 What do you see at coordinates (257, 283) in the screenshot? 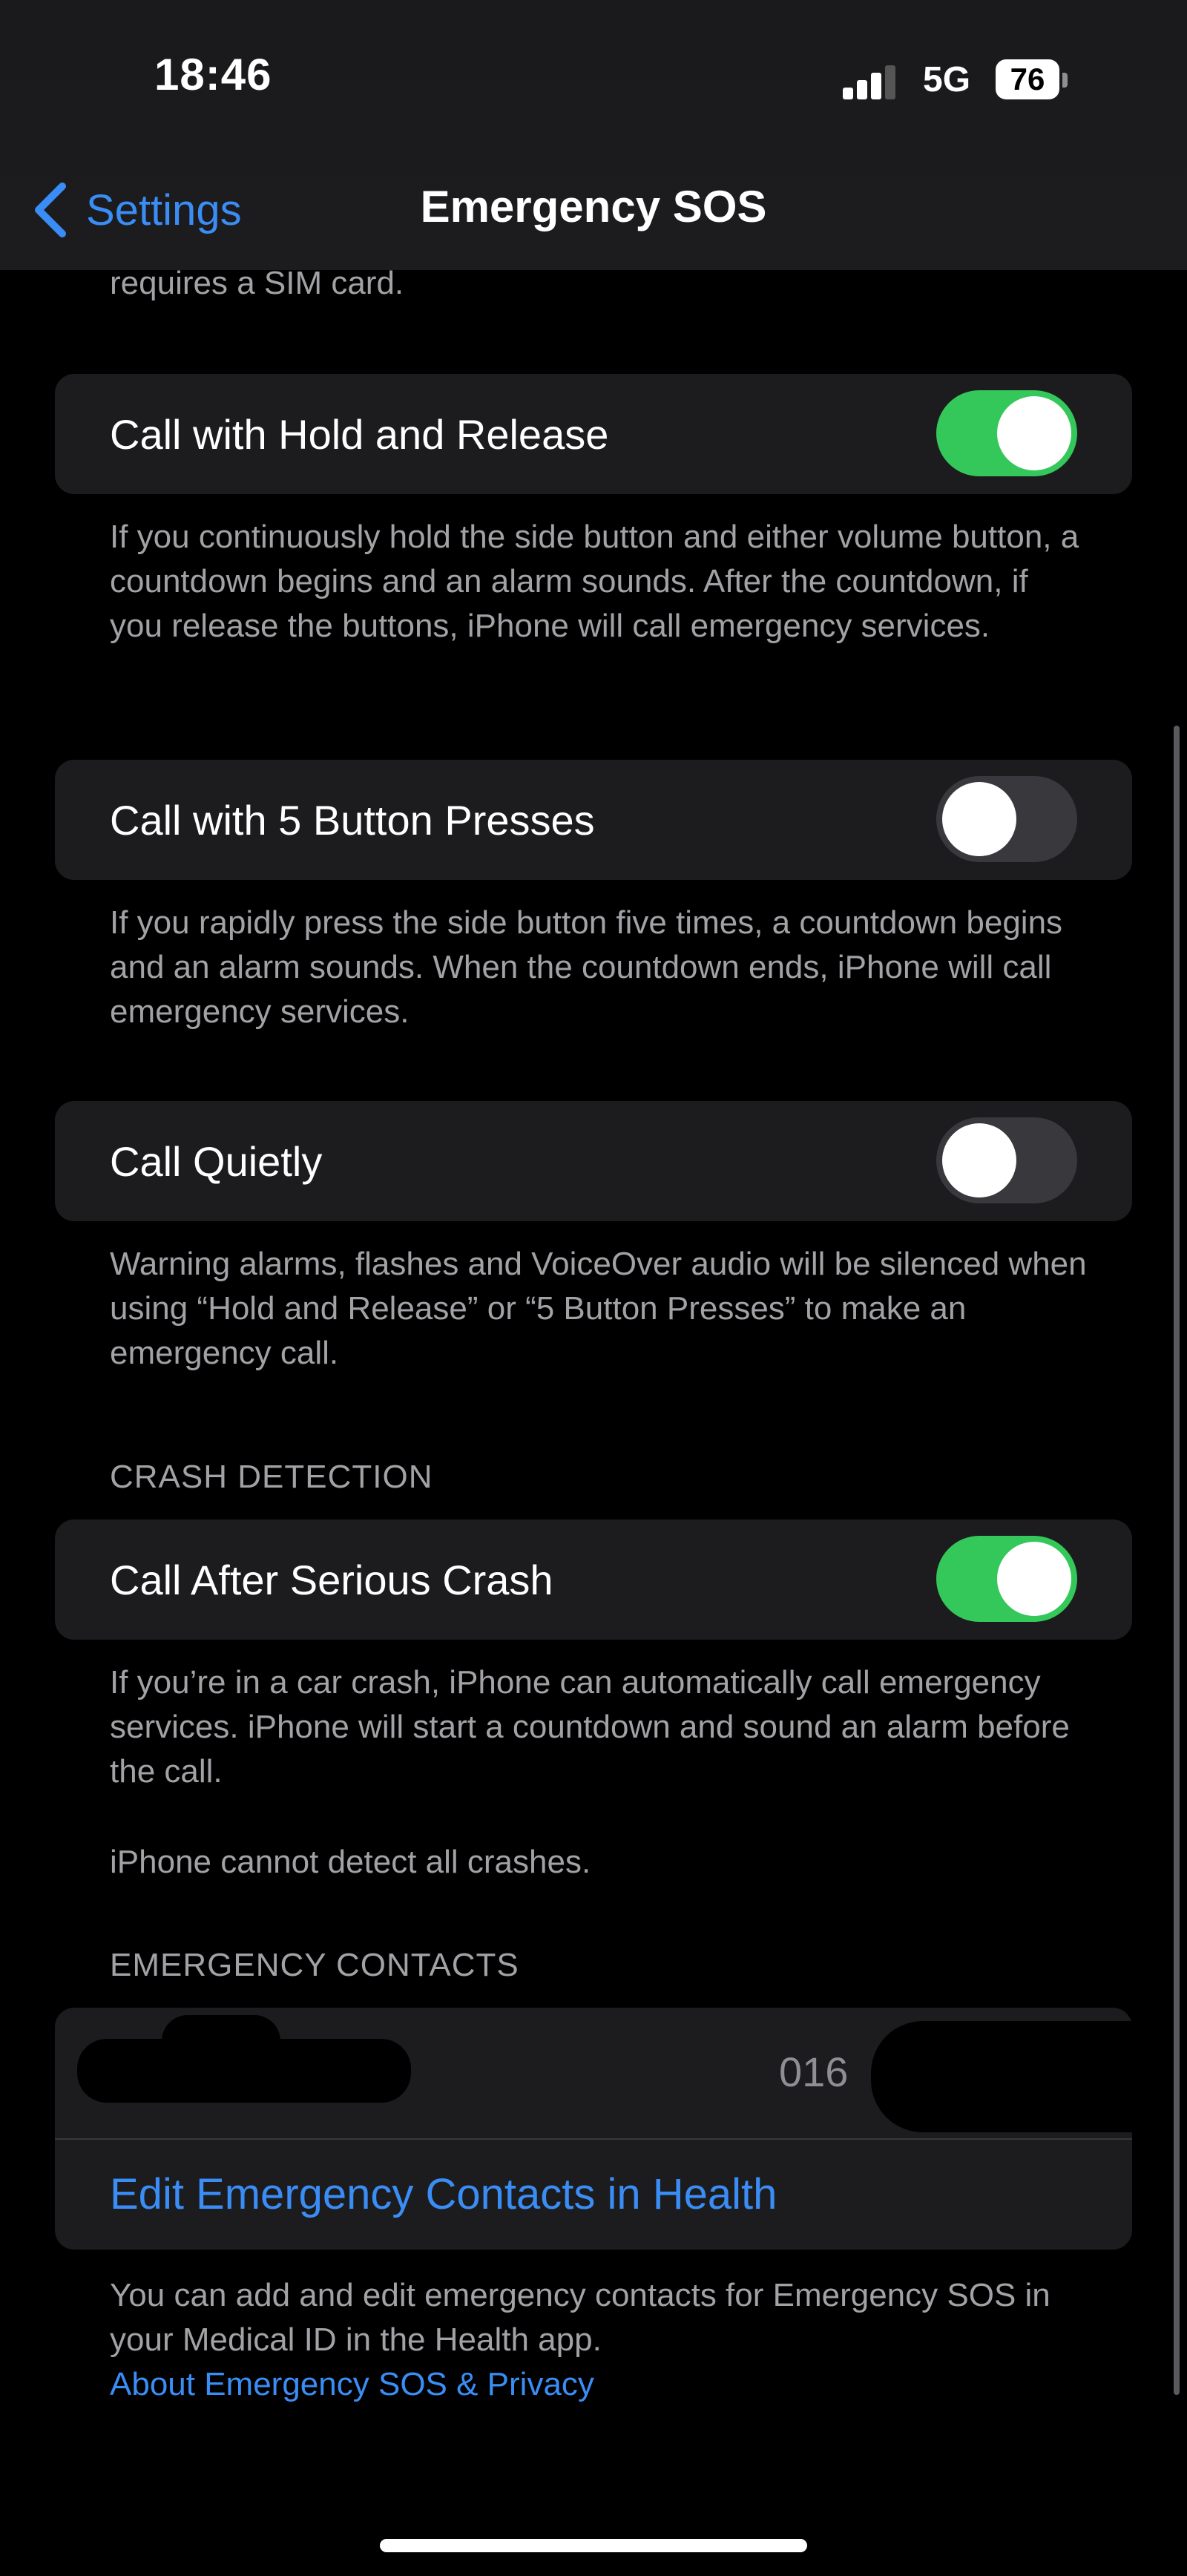
I see `partial-footer-text: requires a SIM card.` at bounding box center [257, 283].